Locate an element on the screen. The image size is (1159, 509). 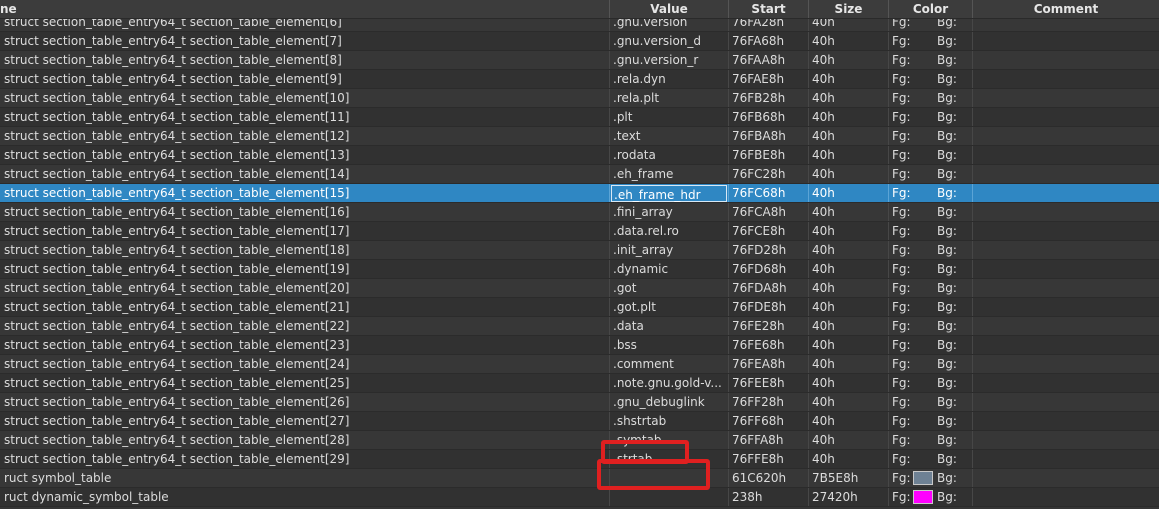
row-value-cell: .gnu.version_d is located at coordinates (669, 41).